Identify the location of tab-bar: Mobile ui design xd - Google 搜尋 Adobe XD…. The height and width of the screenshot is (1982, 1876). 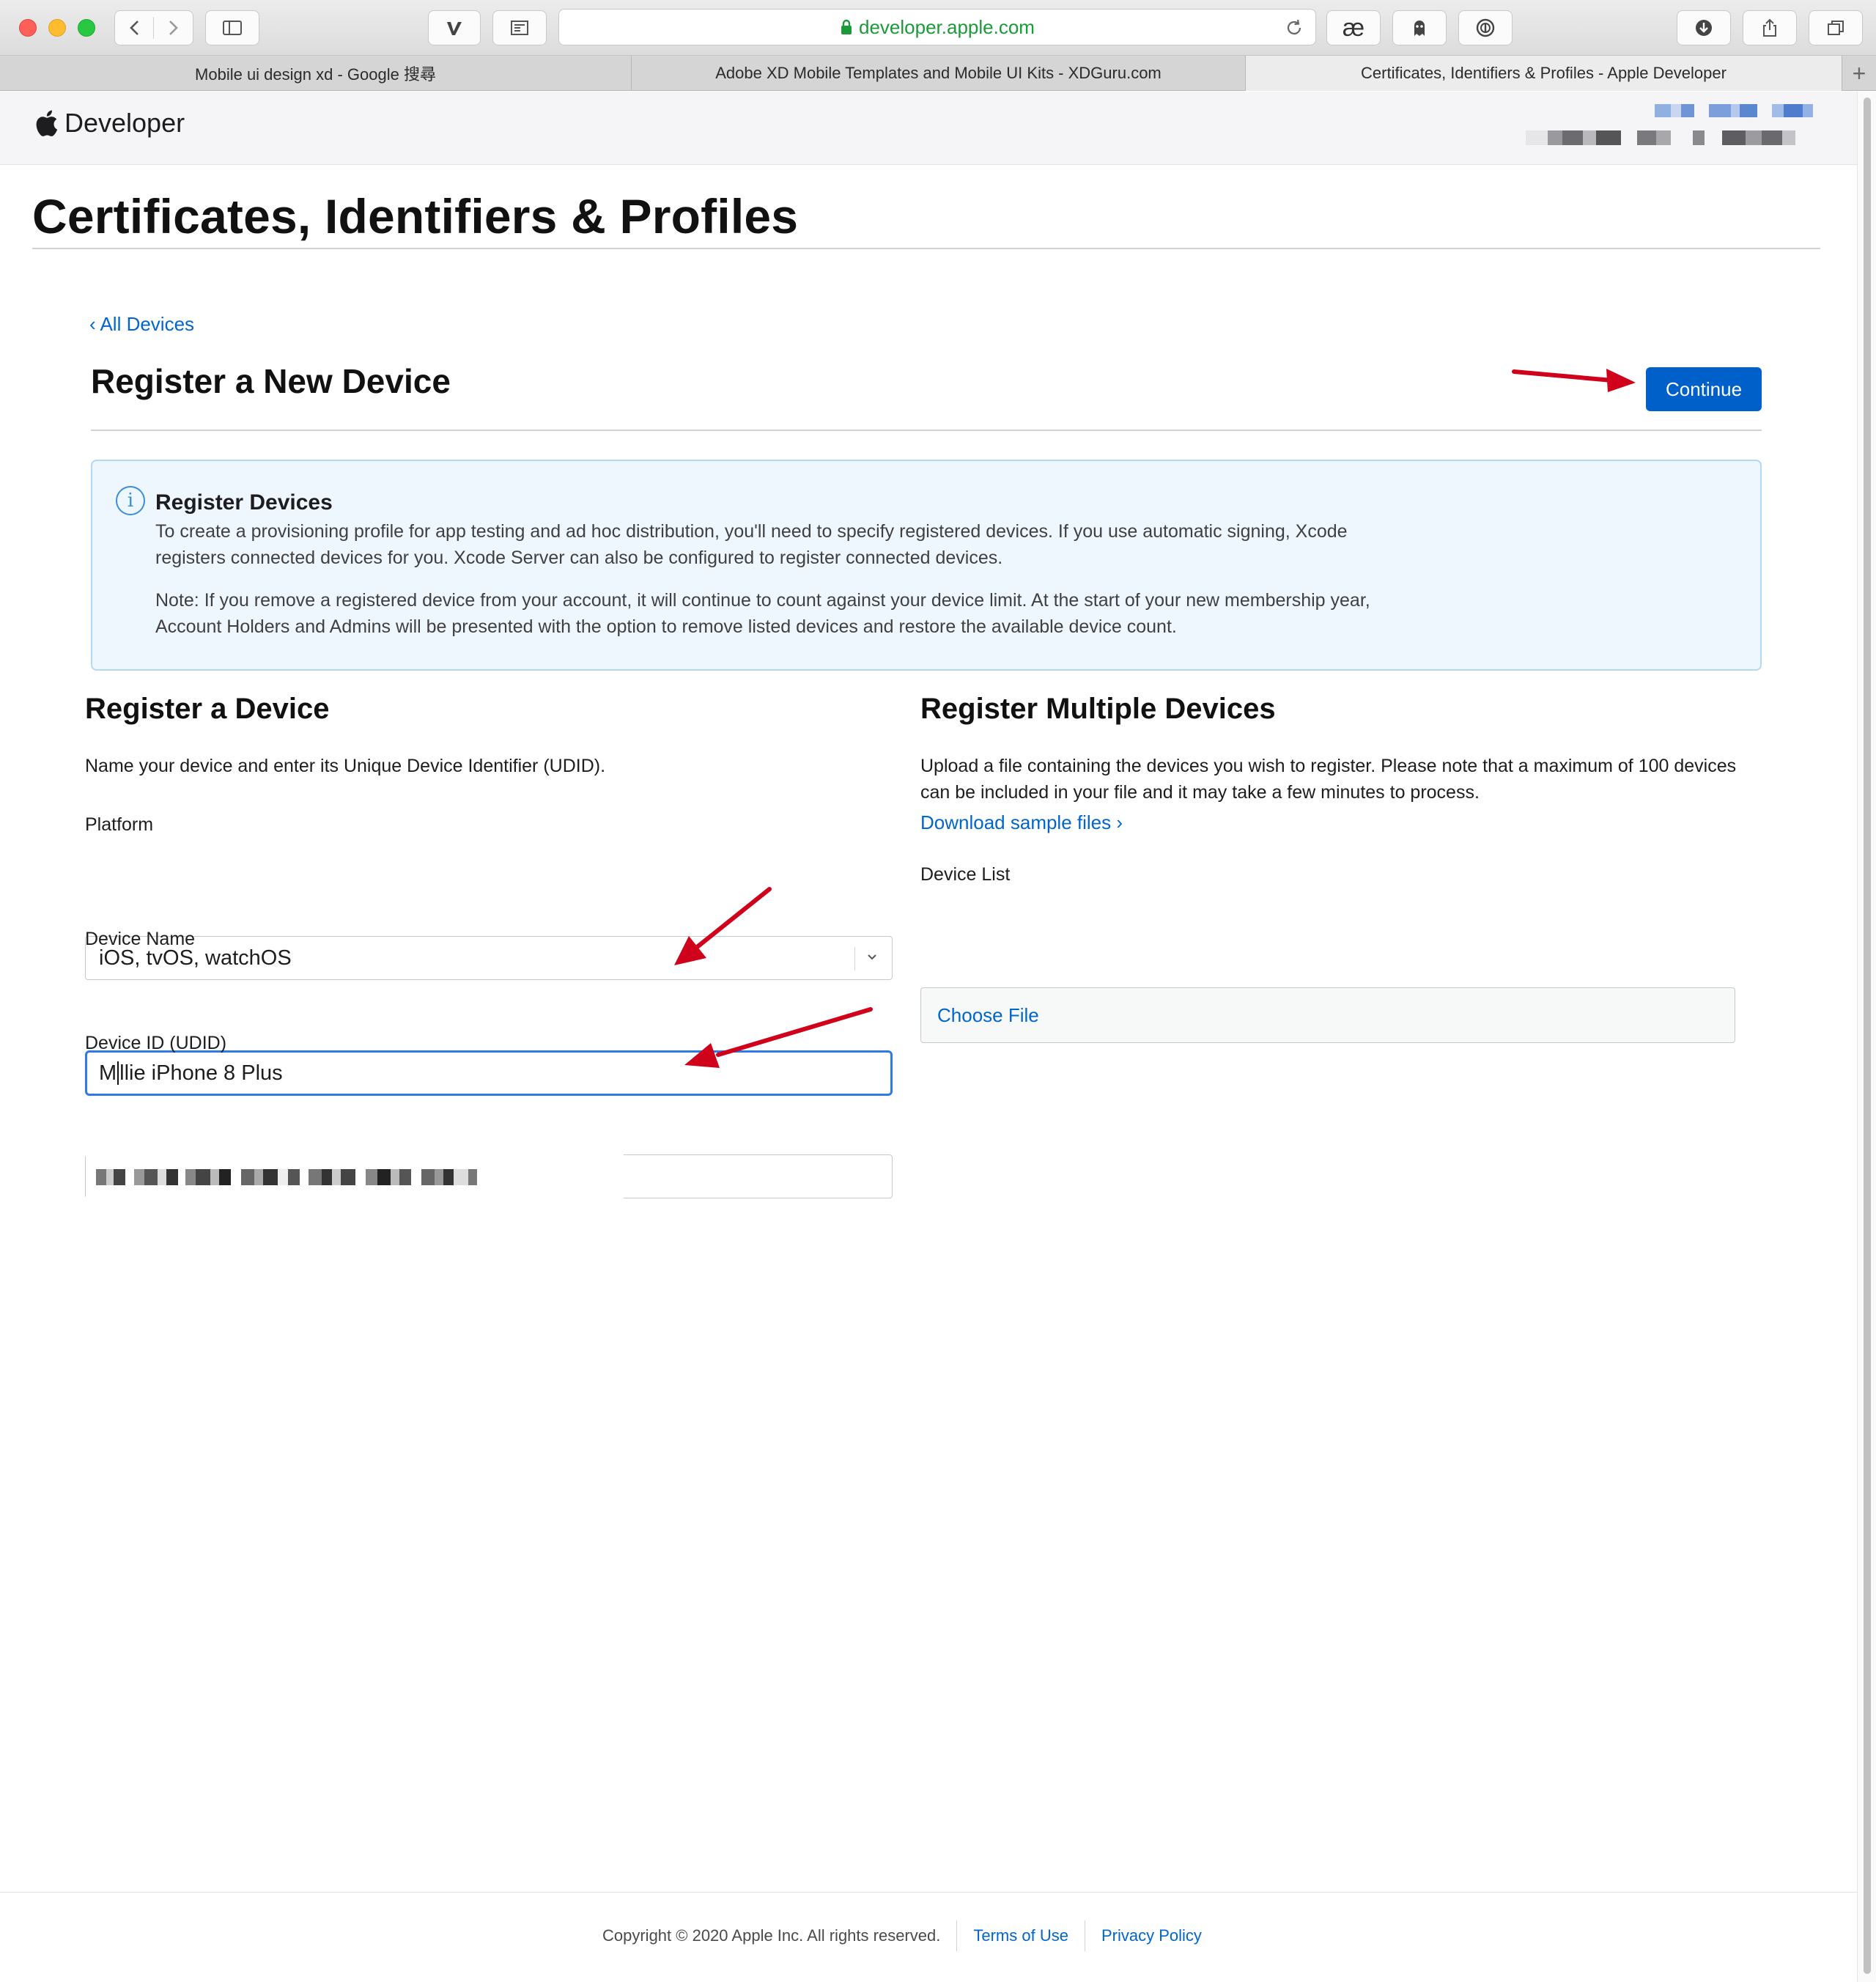
(938, 74).